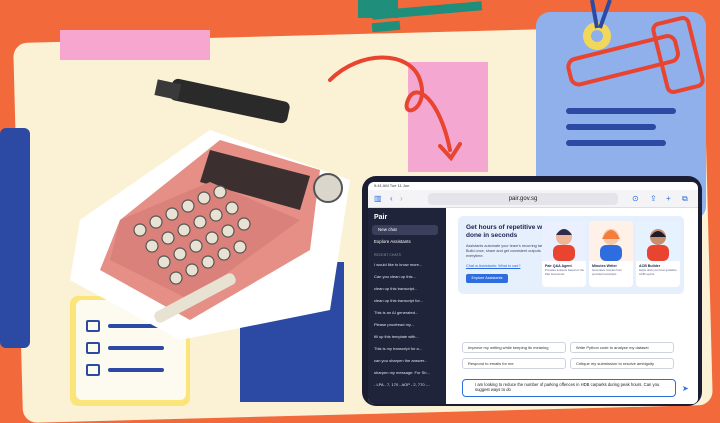 This screenshot has height=423, width=720. Describe the element at coordinates (653, 199) in the screenshot. I see `share-icon: ⇪` at that location.